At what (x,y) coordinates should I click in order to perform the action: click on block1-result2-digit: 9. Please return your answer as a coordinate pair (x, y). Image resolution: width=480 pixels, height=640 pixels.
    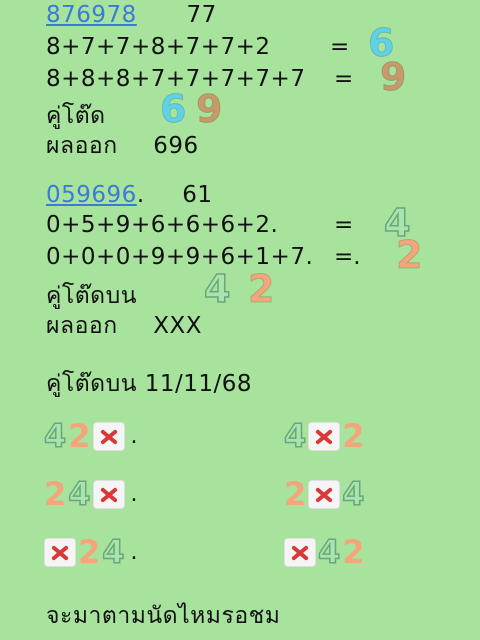
    Looking at the image, I should click on (393, 77).